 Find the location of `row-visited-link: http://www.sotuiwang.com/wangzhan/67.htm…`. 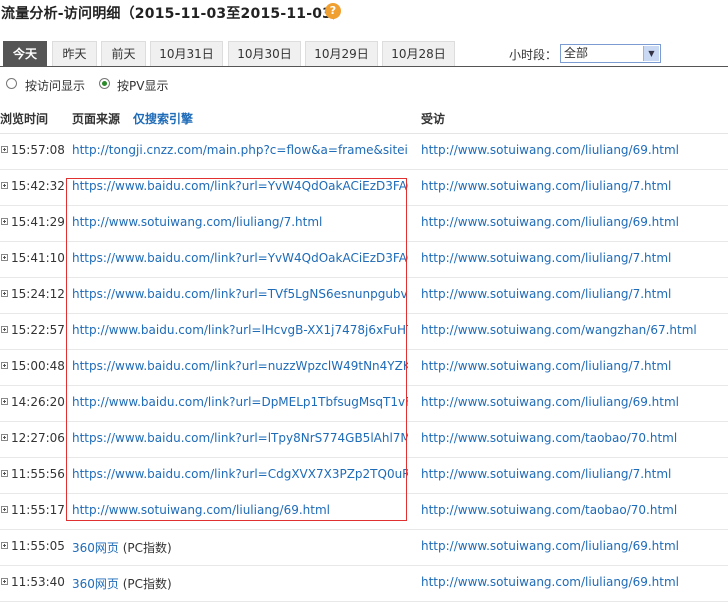

row-visited-link: http://www.sotuiwang.com/wangzhan/67.htm… is located at coordinates (559, 330).